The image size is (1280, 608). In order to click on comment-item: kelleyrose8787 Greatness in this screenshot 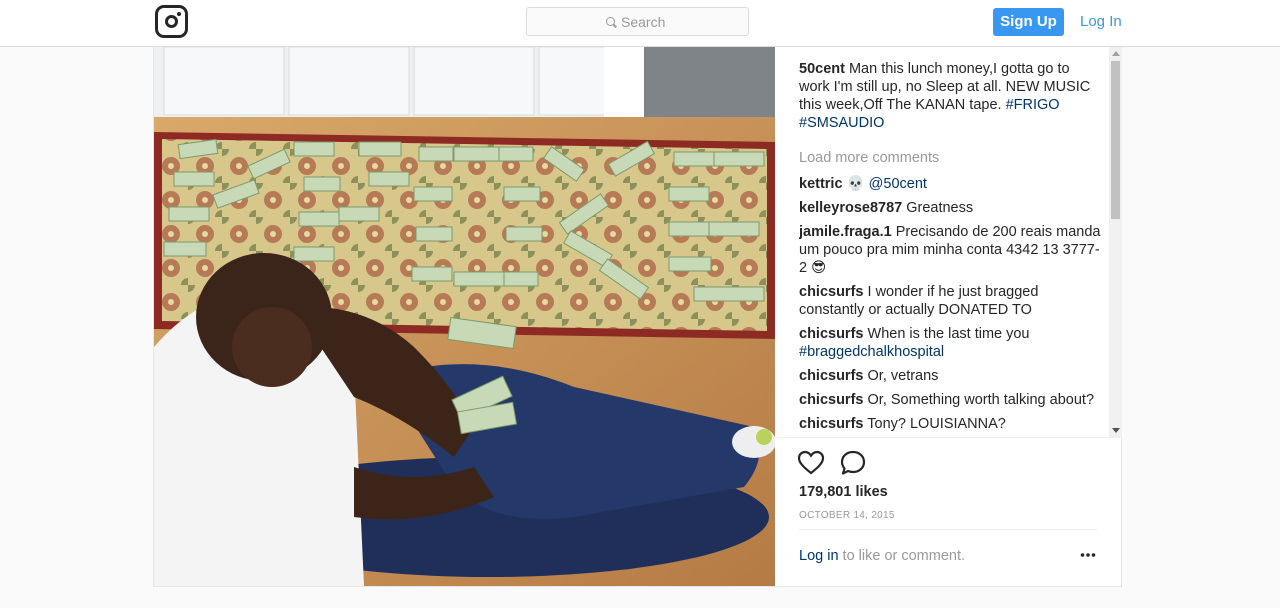, I will do `click(951, 208)`.